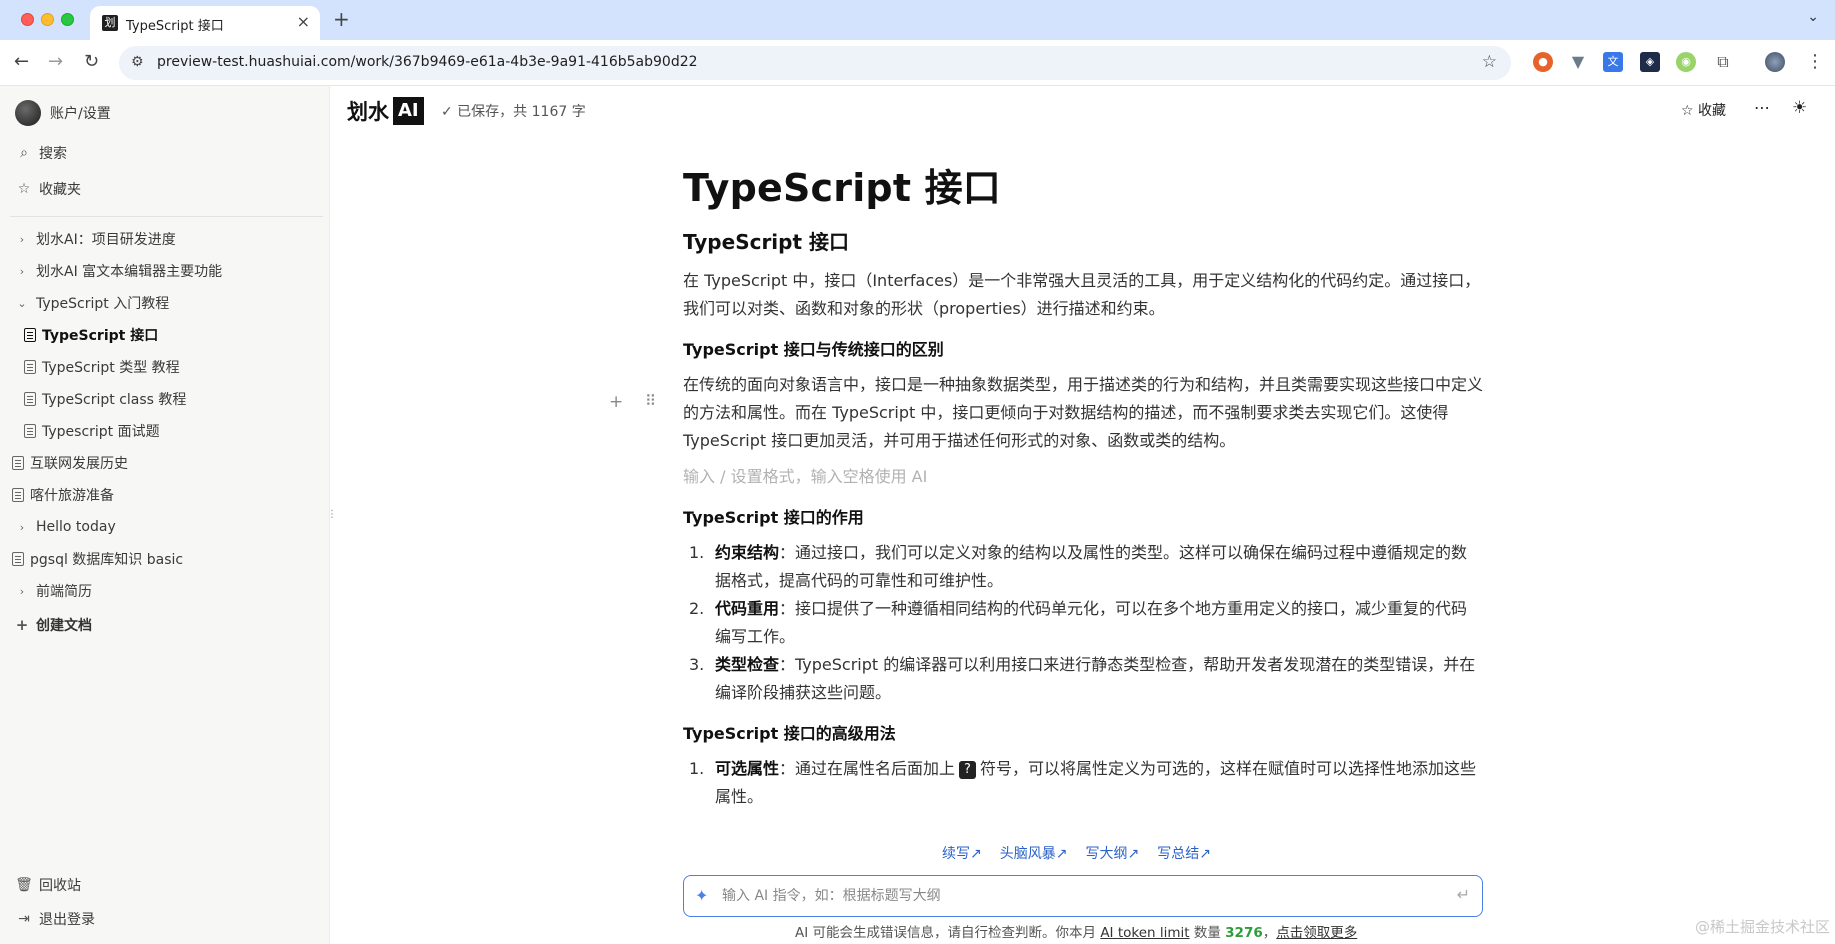  I want to click on devtools-extension-icon: ◈, so click(1650, 62).